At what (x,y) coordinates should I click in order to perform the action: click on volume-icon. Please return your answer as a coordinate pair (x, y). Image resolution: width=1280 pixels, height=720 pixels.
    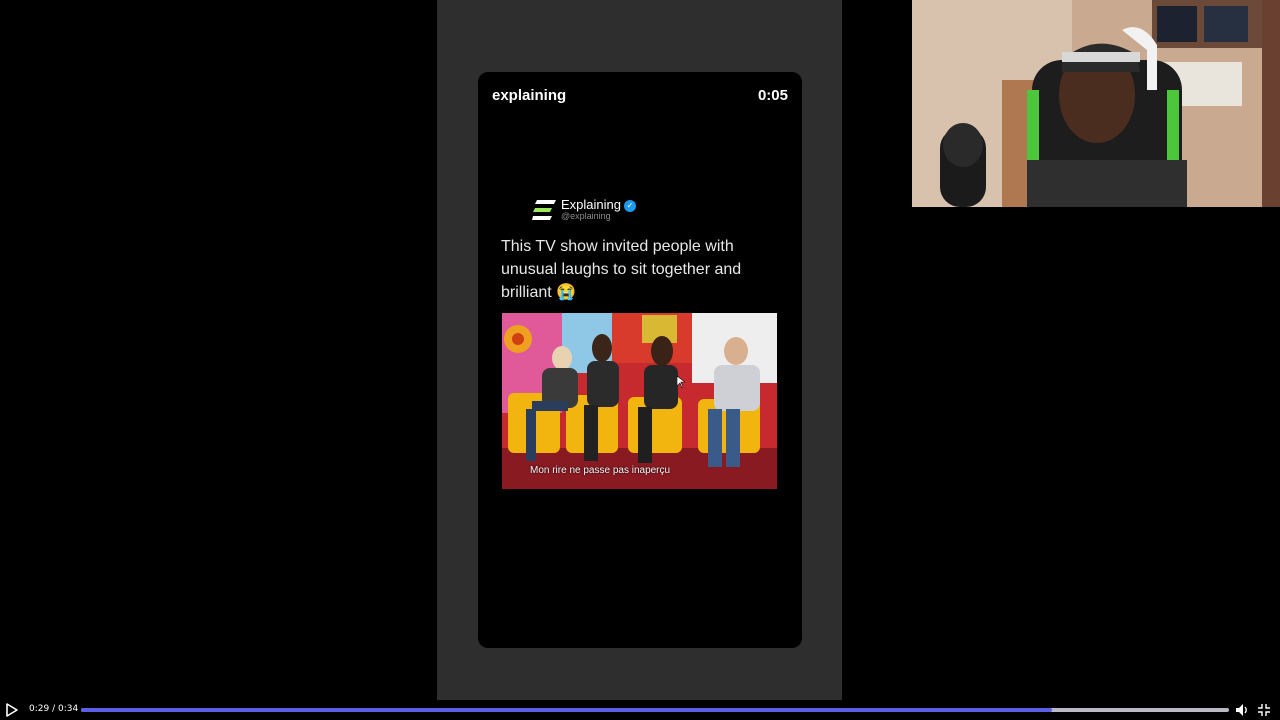
    Looking at the image, I should click on (1242, 710).